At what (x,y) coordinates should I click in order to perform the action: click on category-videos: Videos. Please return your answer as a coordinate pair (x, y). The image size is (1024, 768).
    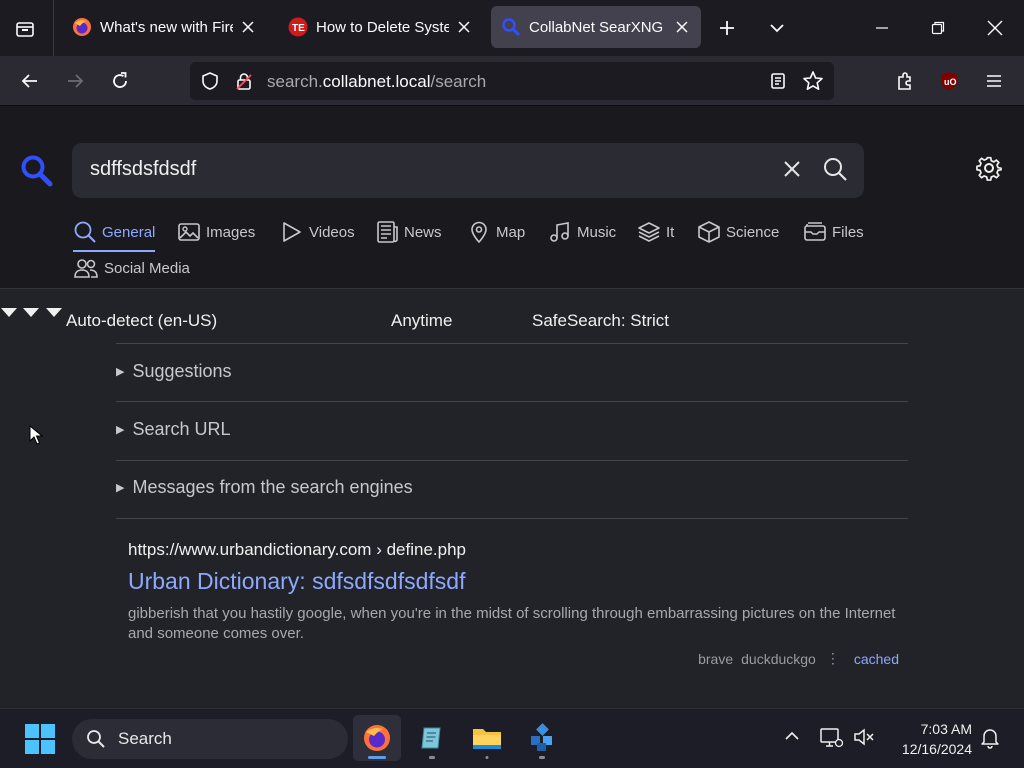
    Looking at the image, I should click on (317, 232).